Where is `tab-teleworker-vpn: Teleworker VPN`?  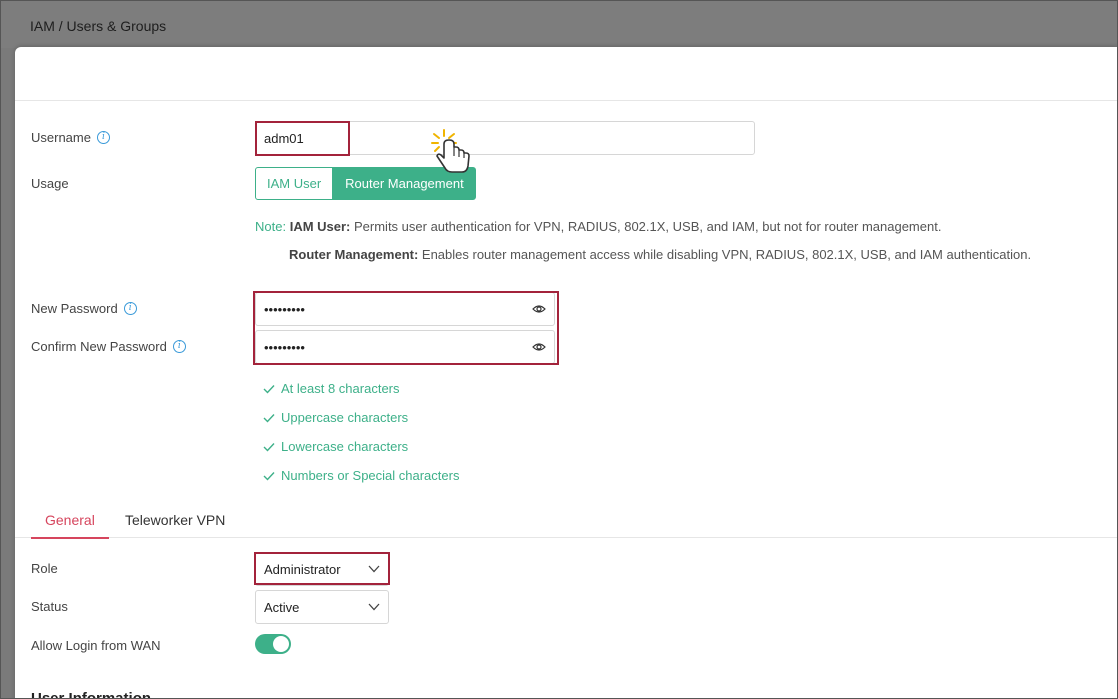 tab-teleworker-vpn: Teleworker VPN is located at coordinates (175, 520).